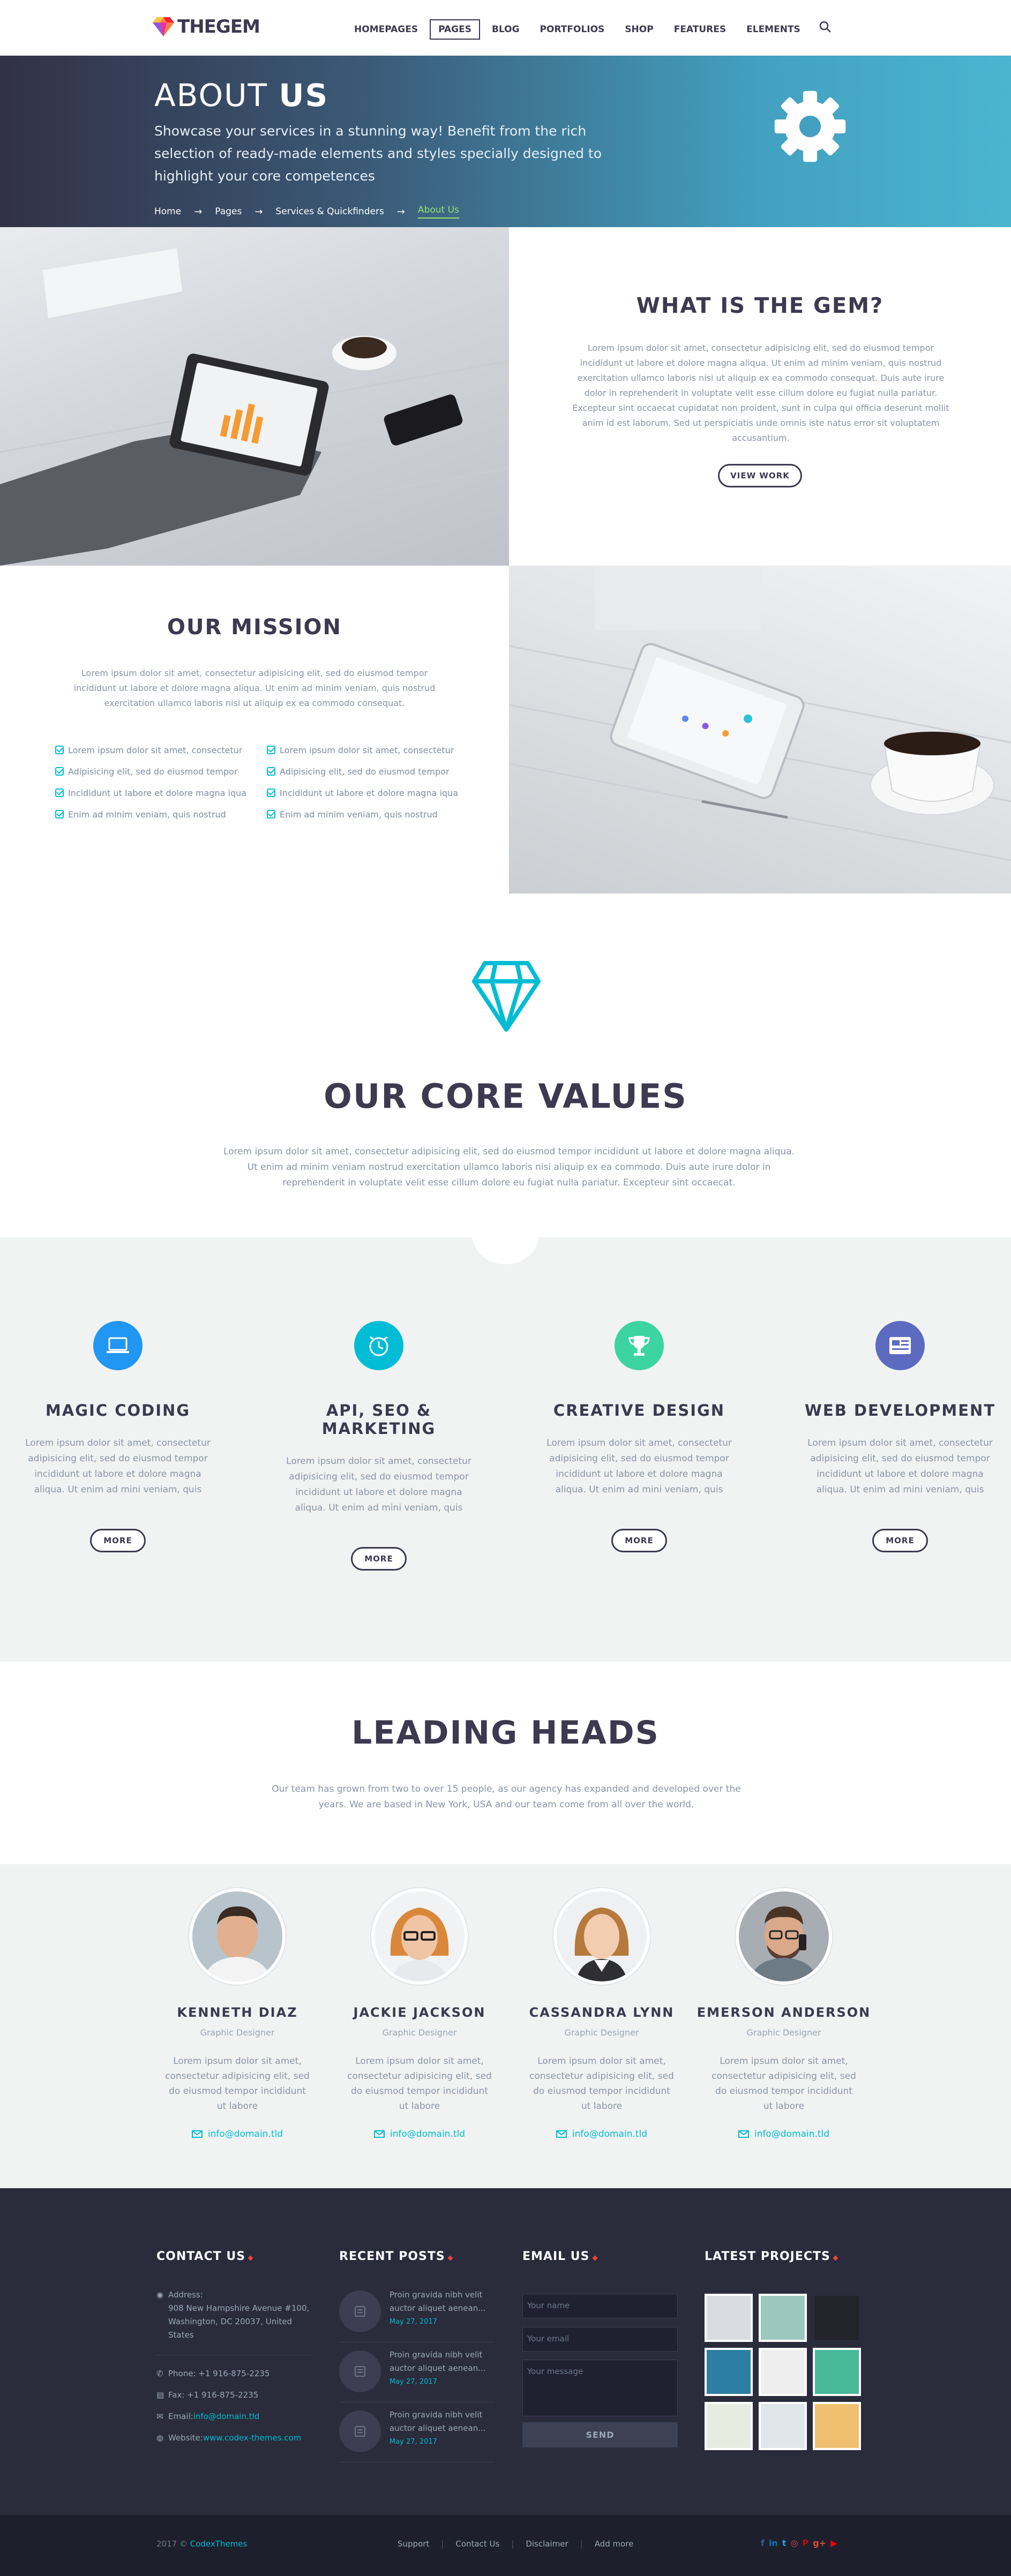  What do you see at coordinates (900, 1410) in the screenshot?
I see `service-title: WEB DEVELOPMENT` at bounding box center [900, 1410].